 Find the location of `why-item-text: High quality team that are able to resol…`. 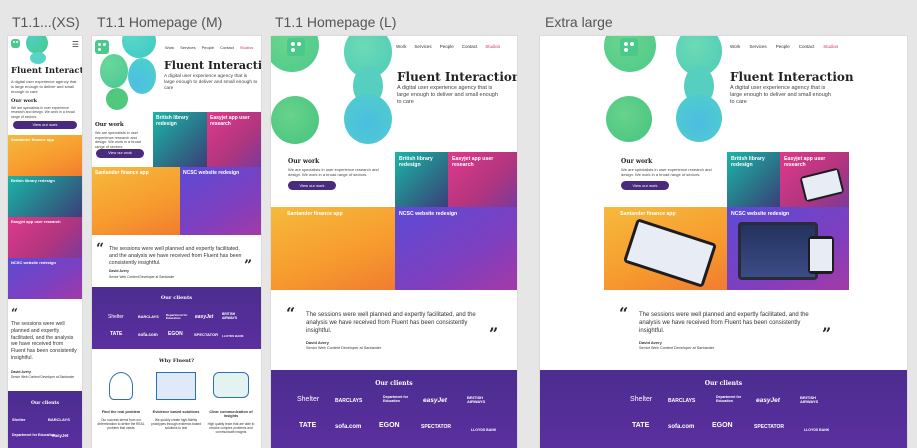

why-item-text: High quality team that are able to resol… is located at coordinates (231, 428).